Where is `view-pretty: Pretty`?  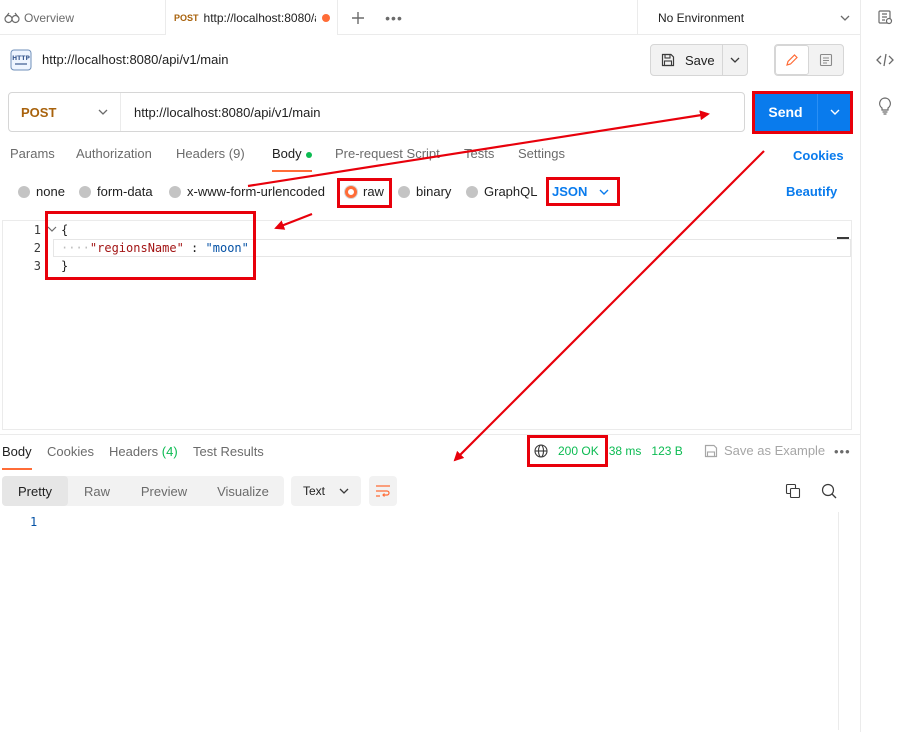 view-pretty: Pretty is located at coordinates (35, 491).